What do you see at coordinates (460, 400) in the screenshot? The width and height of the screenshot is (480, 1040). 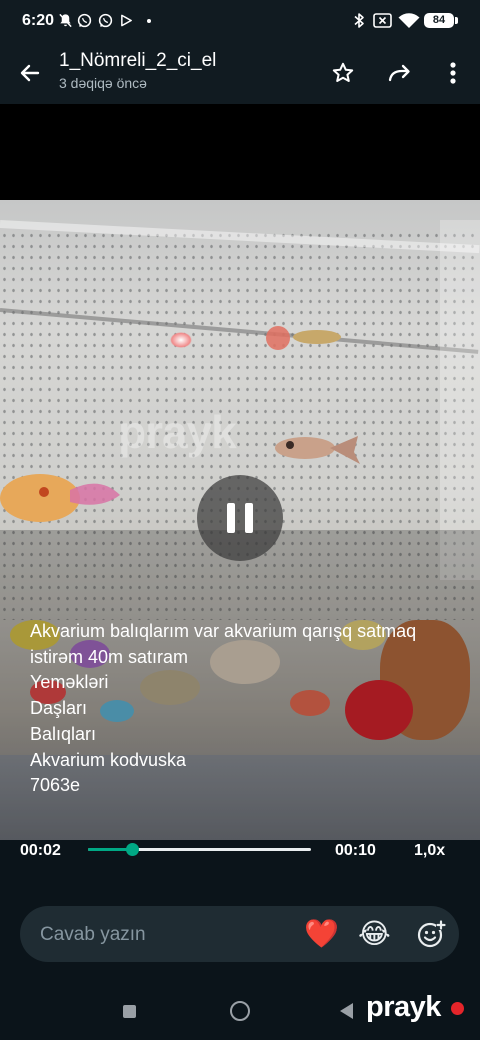 I see `aquarium-corner` at bounding box center [460, 400].